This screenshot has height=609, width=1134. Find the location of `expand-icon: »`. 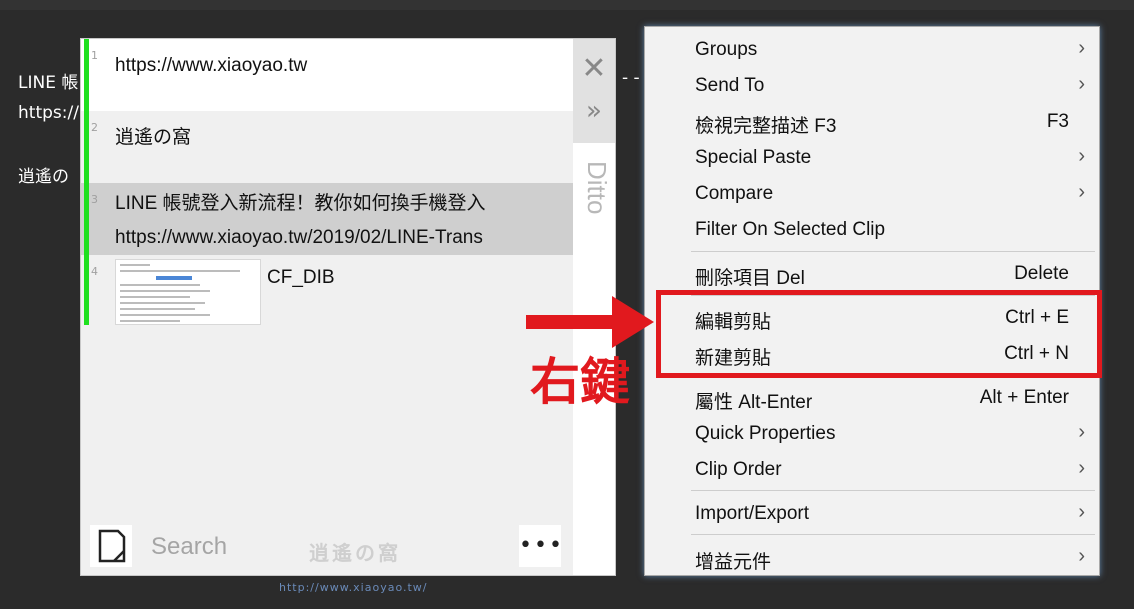

expand-icon: » is located at coordinates (594, 111).